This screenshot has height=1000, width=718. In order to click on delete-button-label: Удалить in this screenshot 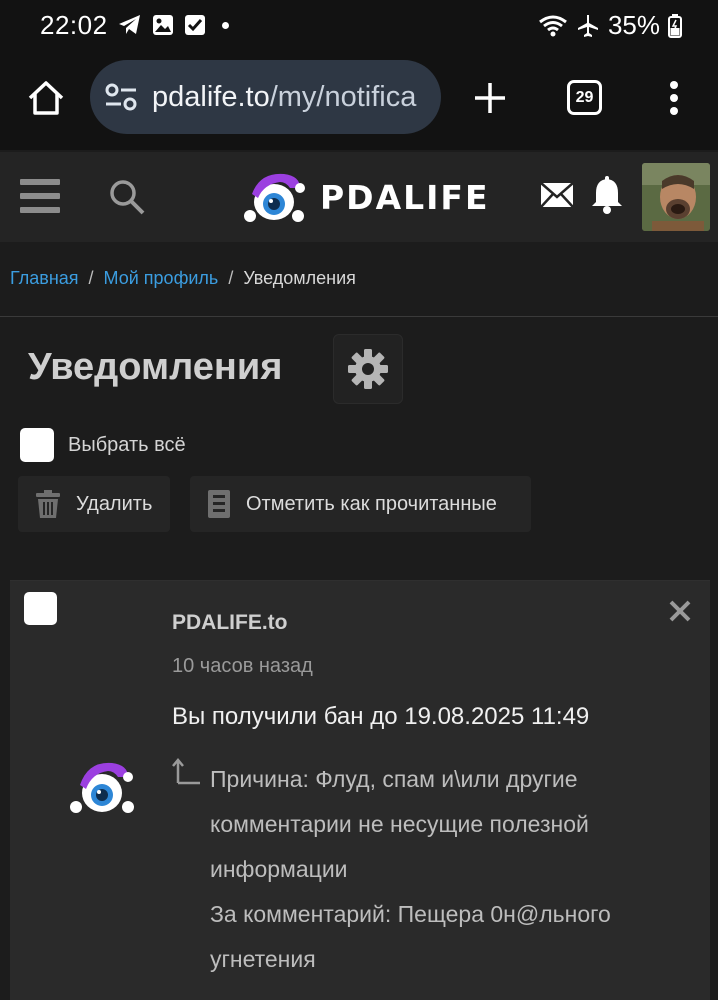, I will do `click(114, 503)`.